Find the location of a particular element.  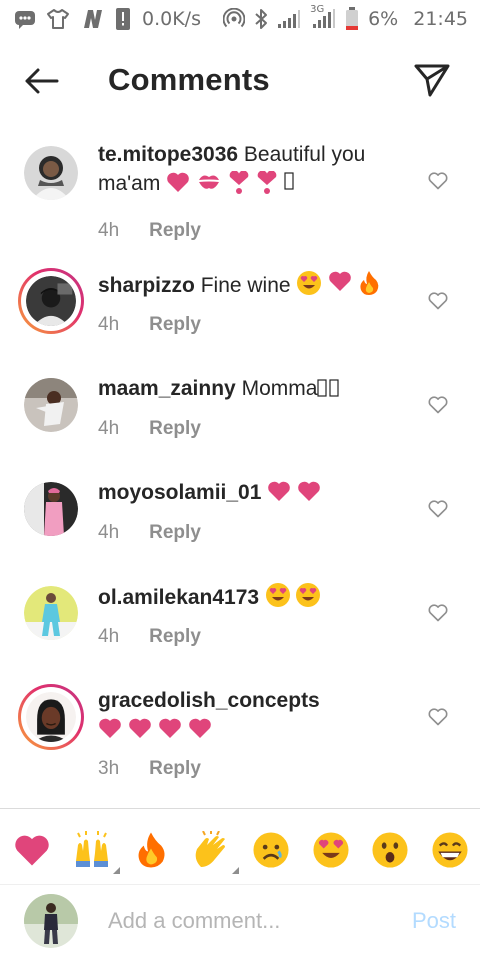

fire-reaction-button is located at coordinates (151, 850).